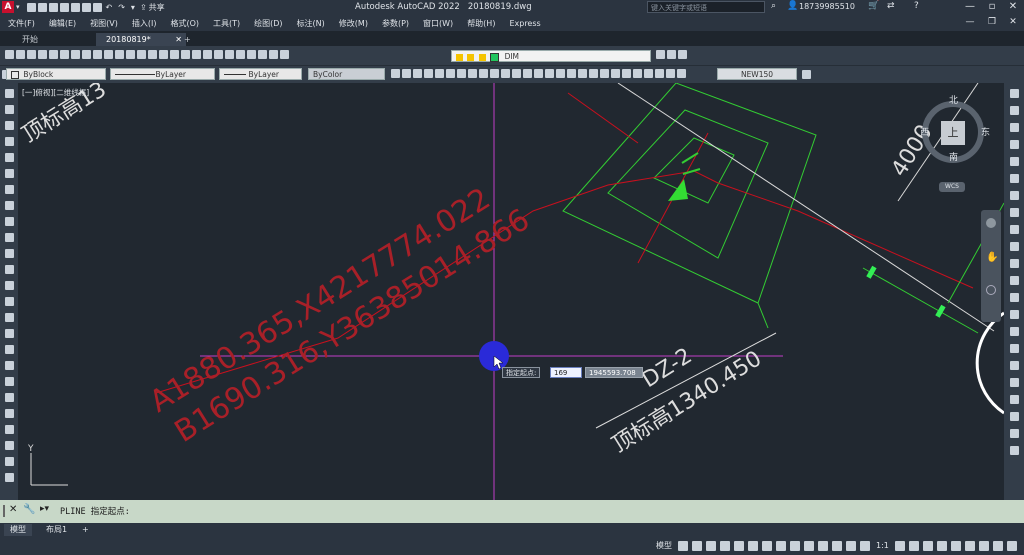 The image size is (1024, 555). Describe the element at coordinates (725, 545) in the screenshot. I see `dynamic-input-icon` at that location.